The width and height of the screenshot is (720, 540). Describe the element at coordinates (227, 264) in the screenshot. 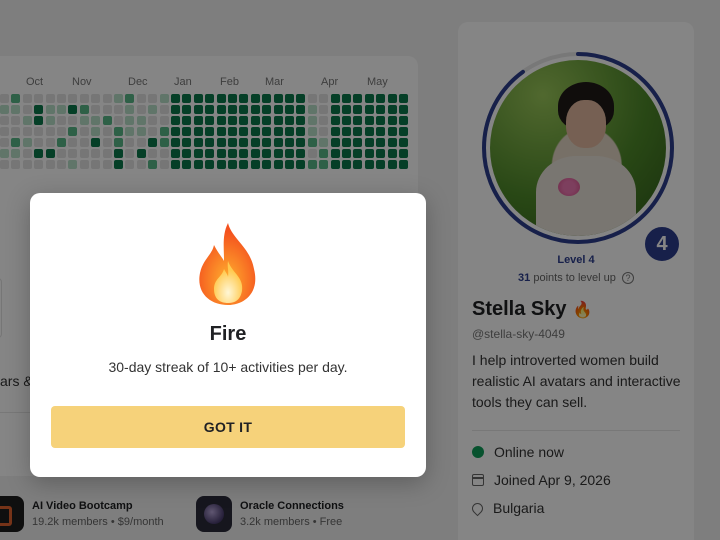

I see `fire-icon` at that location.